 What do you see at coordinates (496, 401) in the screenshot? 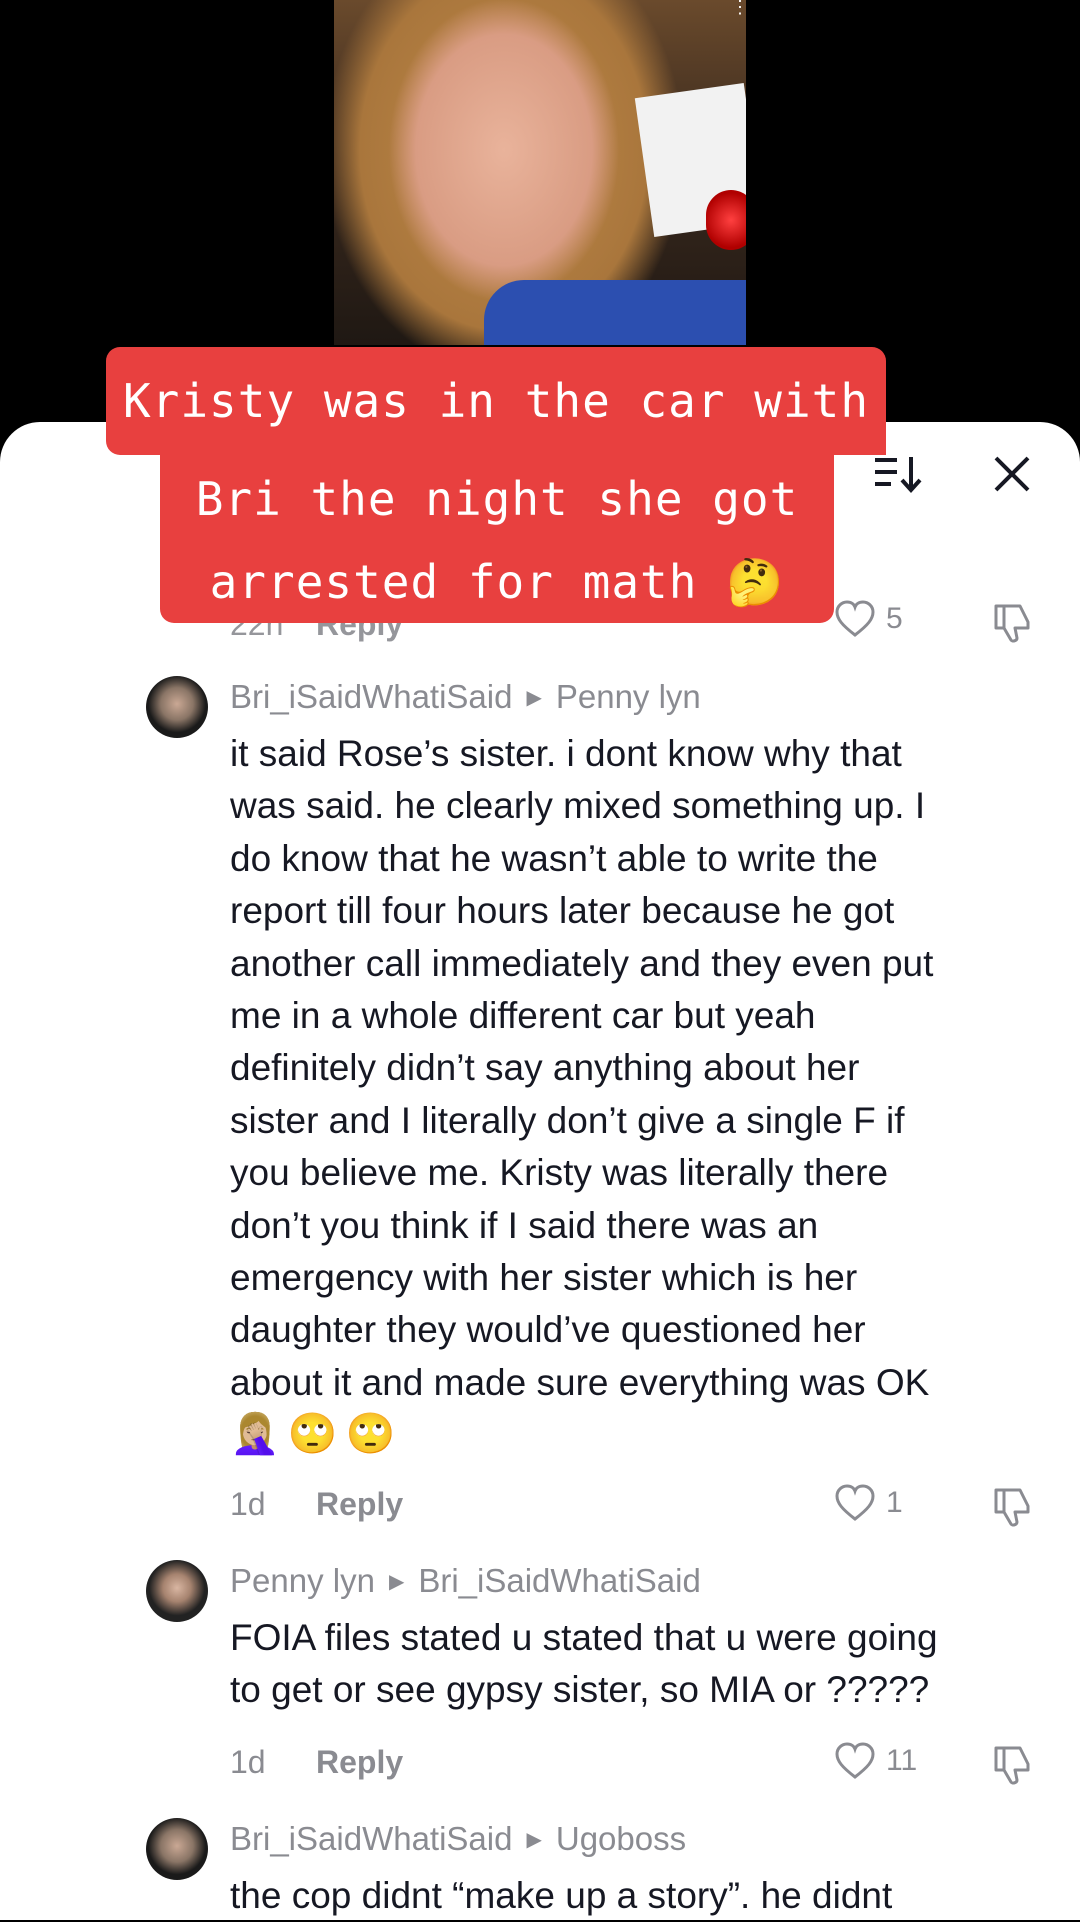
I see `video-caption-line-1: Kristy was in the car with` at bounding box center [496, 401].